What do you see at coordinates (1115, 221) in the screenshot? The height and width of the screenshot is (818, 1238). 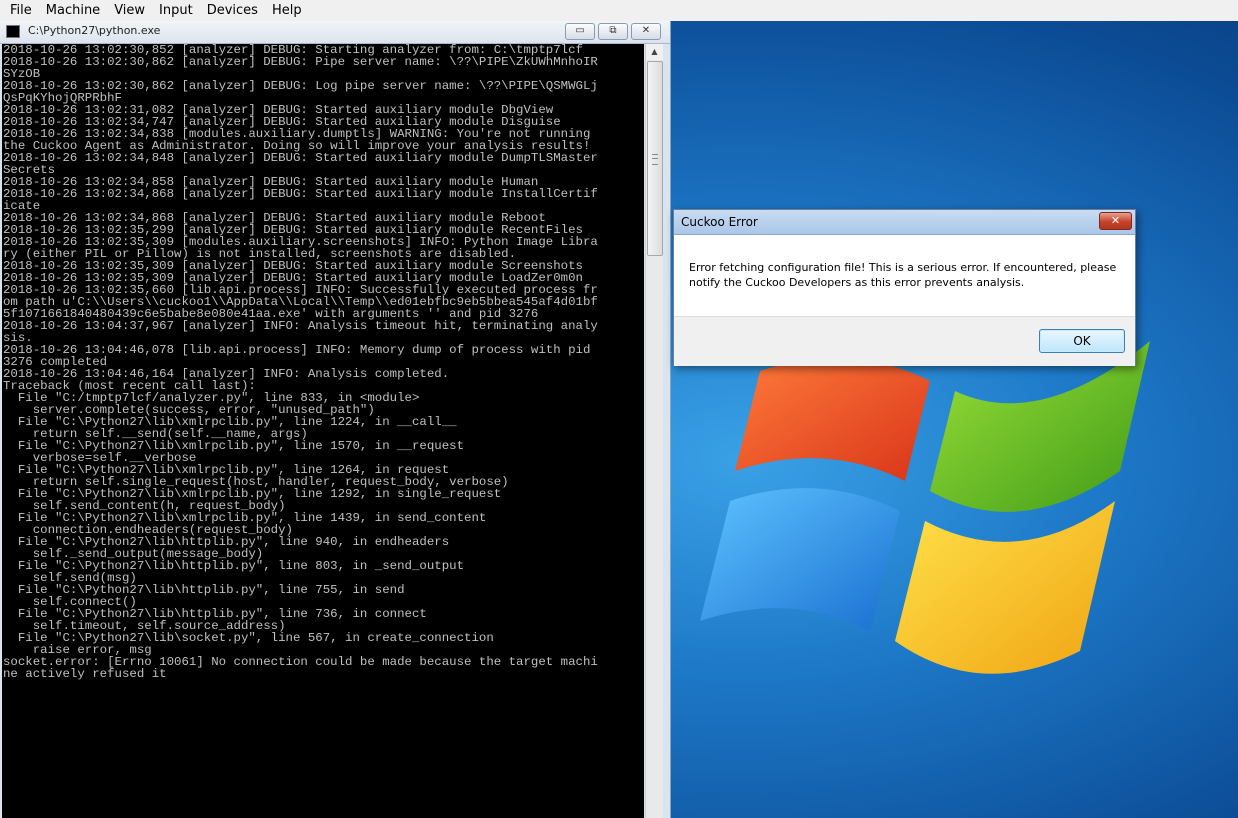 I see `dialog-close-button: ✕` at bounding box center [1115, 221].